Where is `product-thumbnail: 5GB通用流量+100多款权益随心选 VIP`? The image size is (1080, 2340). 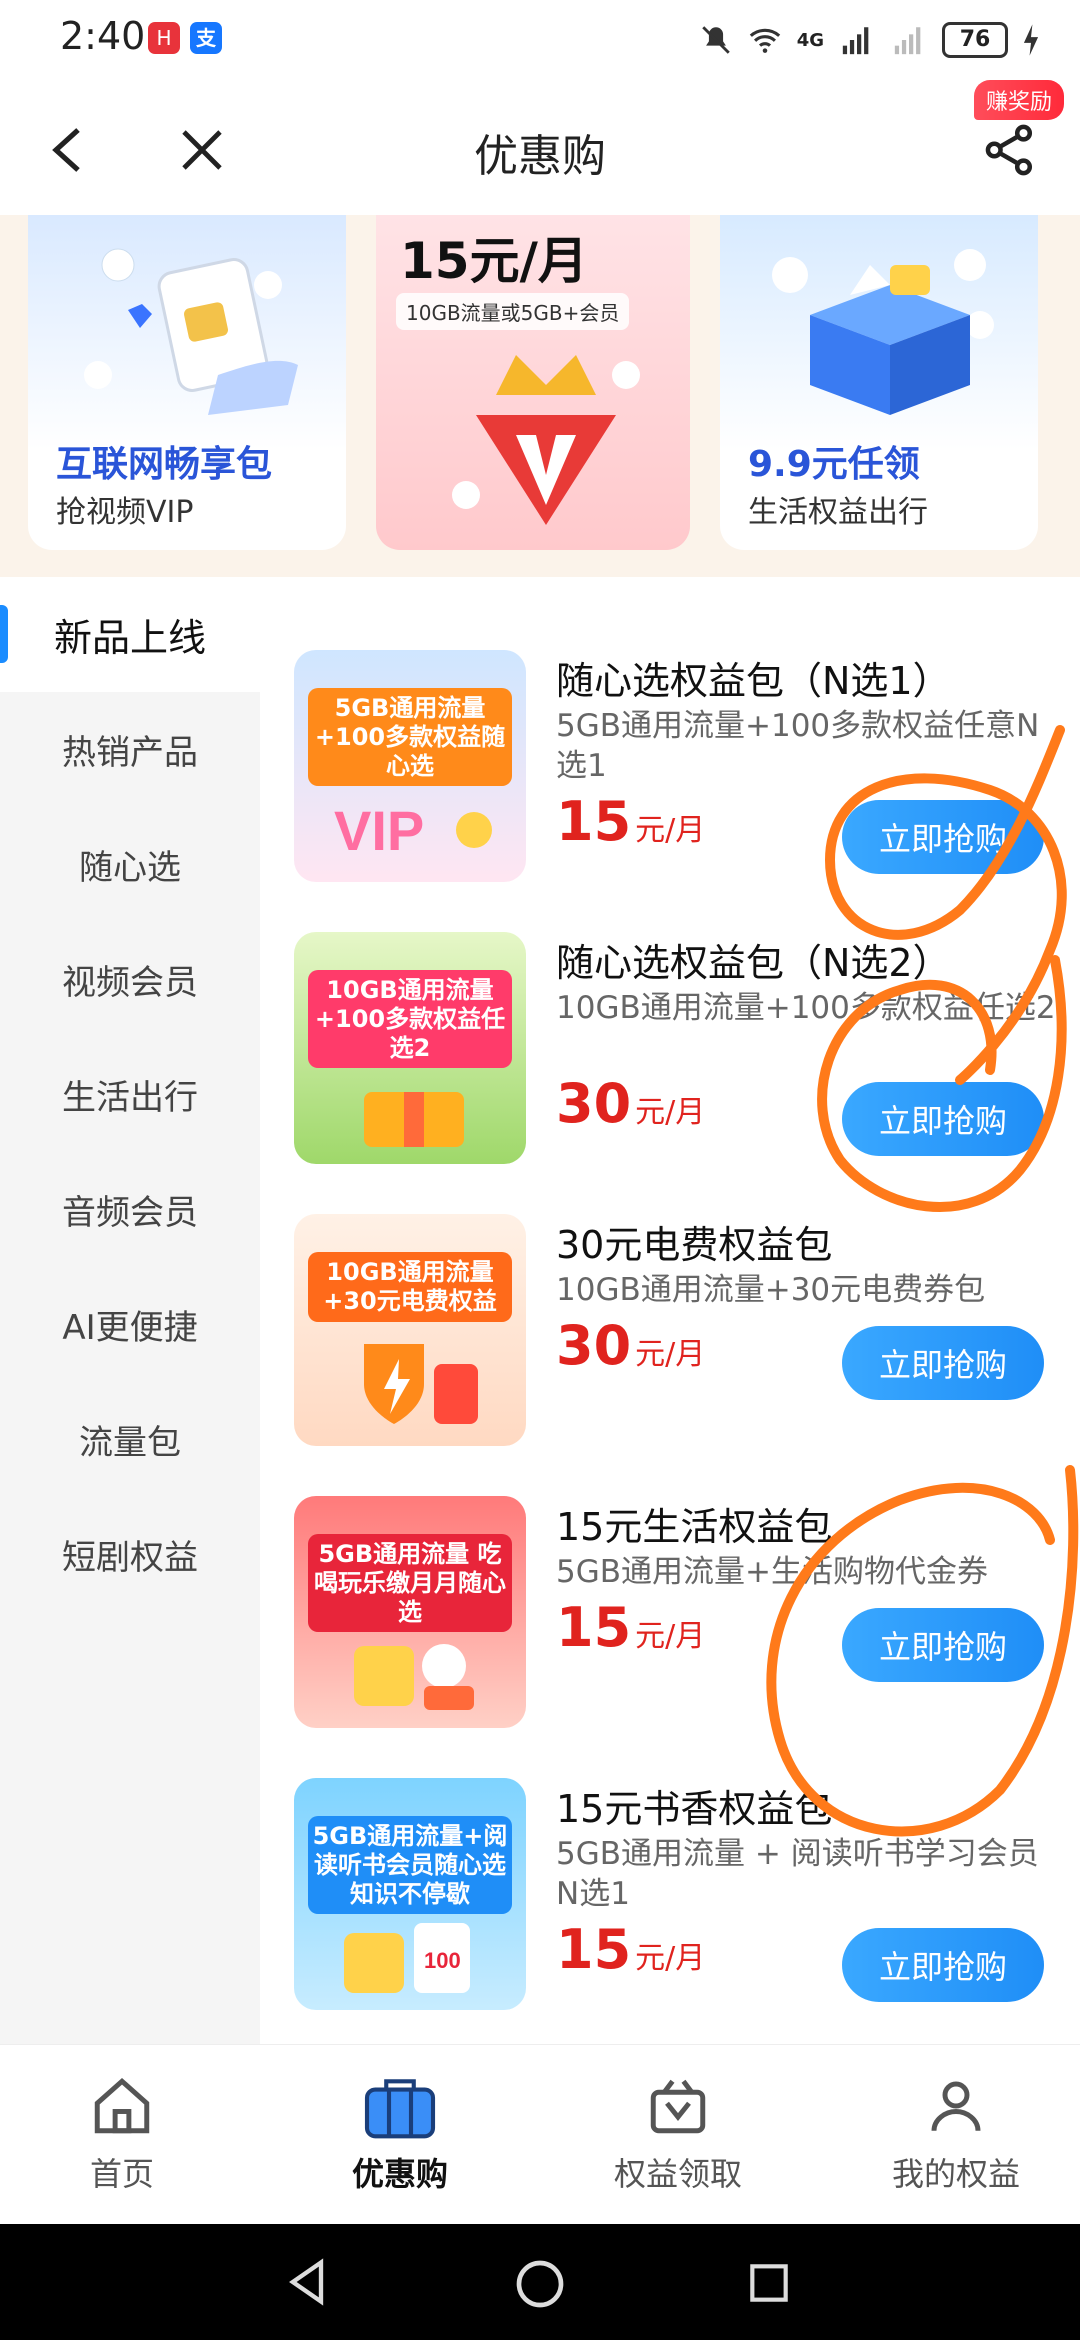 product-thumbnail: 5GB通用流量+100多款权益随心选 VIP is located at coordinates (410, 766).